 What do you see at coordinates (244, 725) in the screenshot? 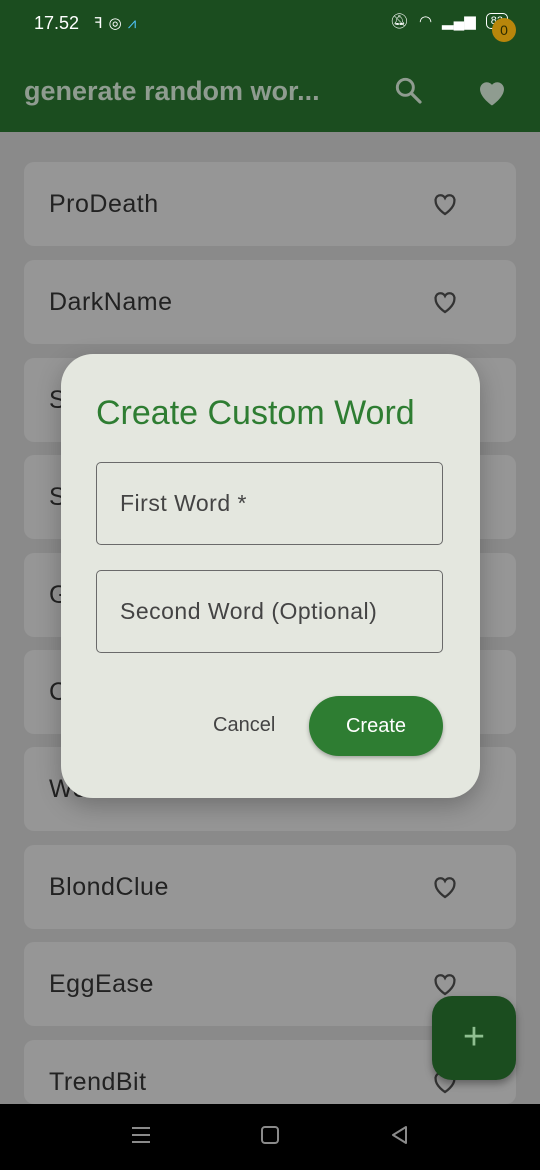
I see `cancel-button: Cancel` at bounding box center [244, 725].